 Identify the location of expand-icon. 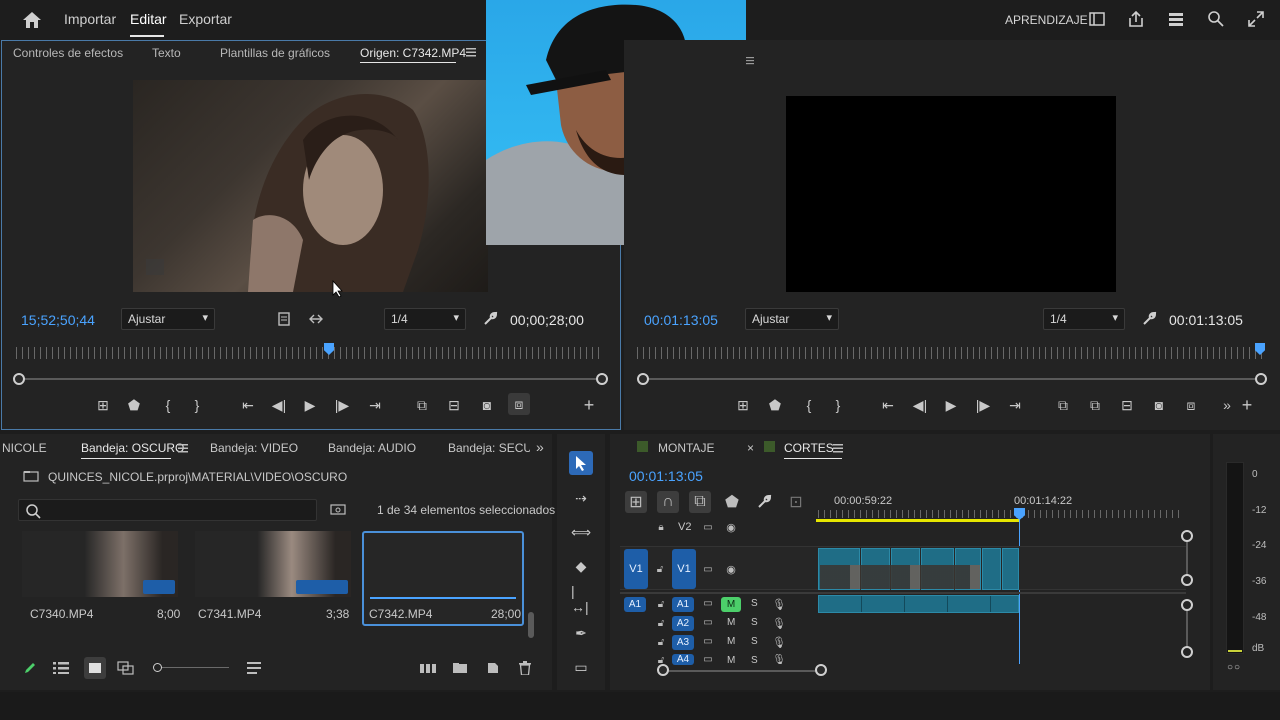
(1256, 19).